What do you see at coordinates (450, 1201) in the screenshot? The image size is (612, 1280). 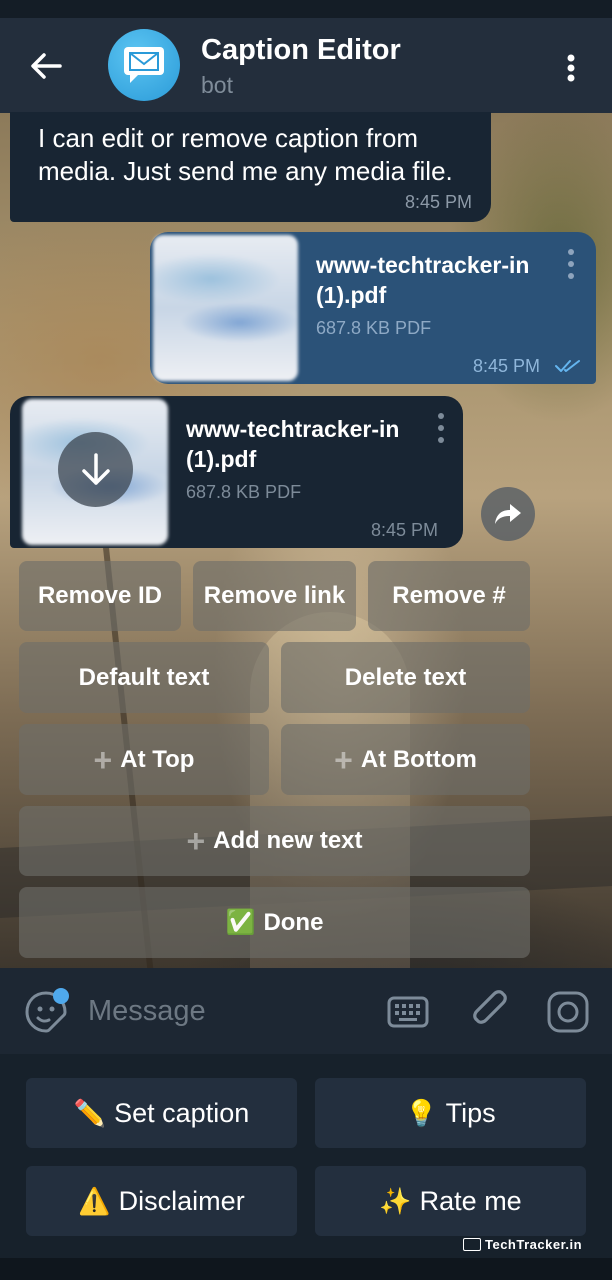 I see `rate-me-button: ✨ Rate me` at bounding box center [450, 1201].